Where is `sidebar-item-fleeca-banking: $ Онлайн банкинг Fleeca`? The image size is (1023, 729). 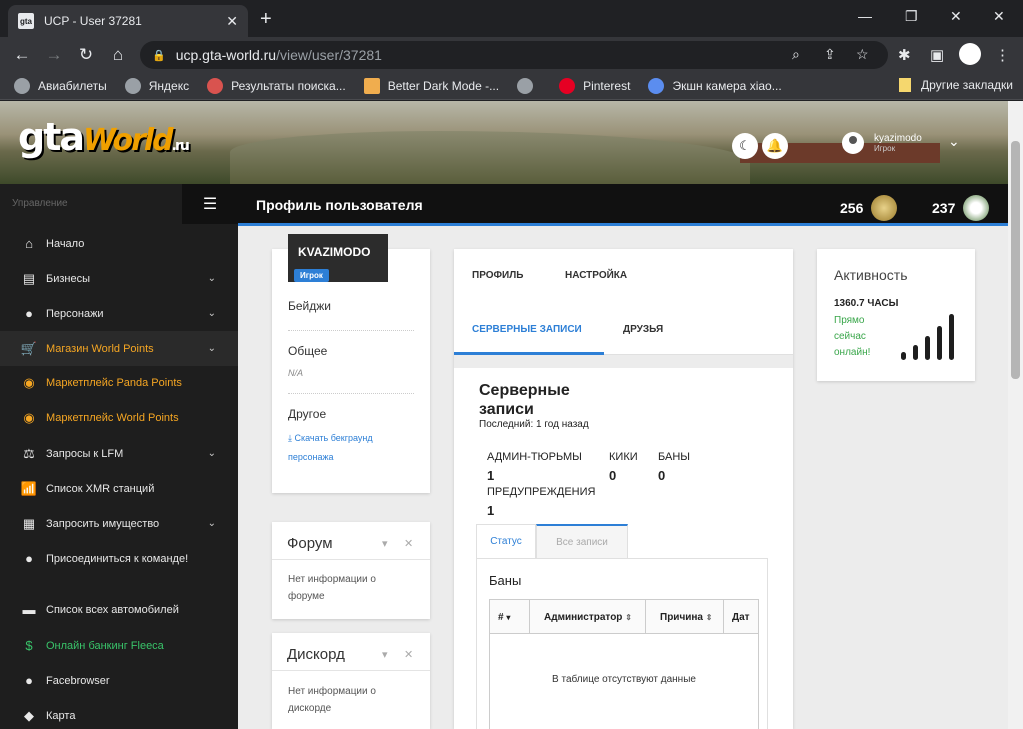 sidebar-item-fleeca-banking: $ Онлайн банкинг Fleeca is located at coordinates (119, 645).